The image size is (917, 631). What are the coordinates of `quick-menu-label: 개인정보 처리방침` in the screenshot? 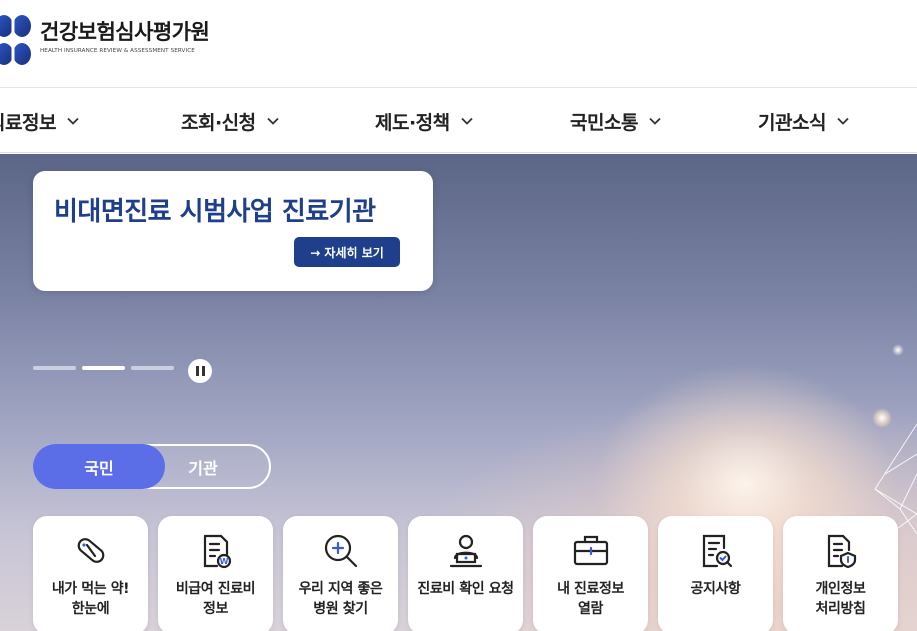 It's located at (840, 599).